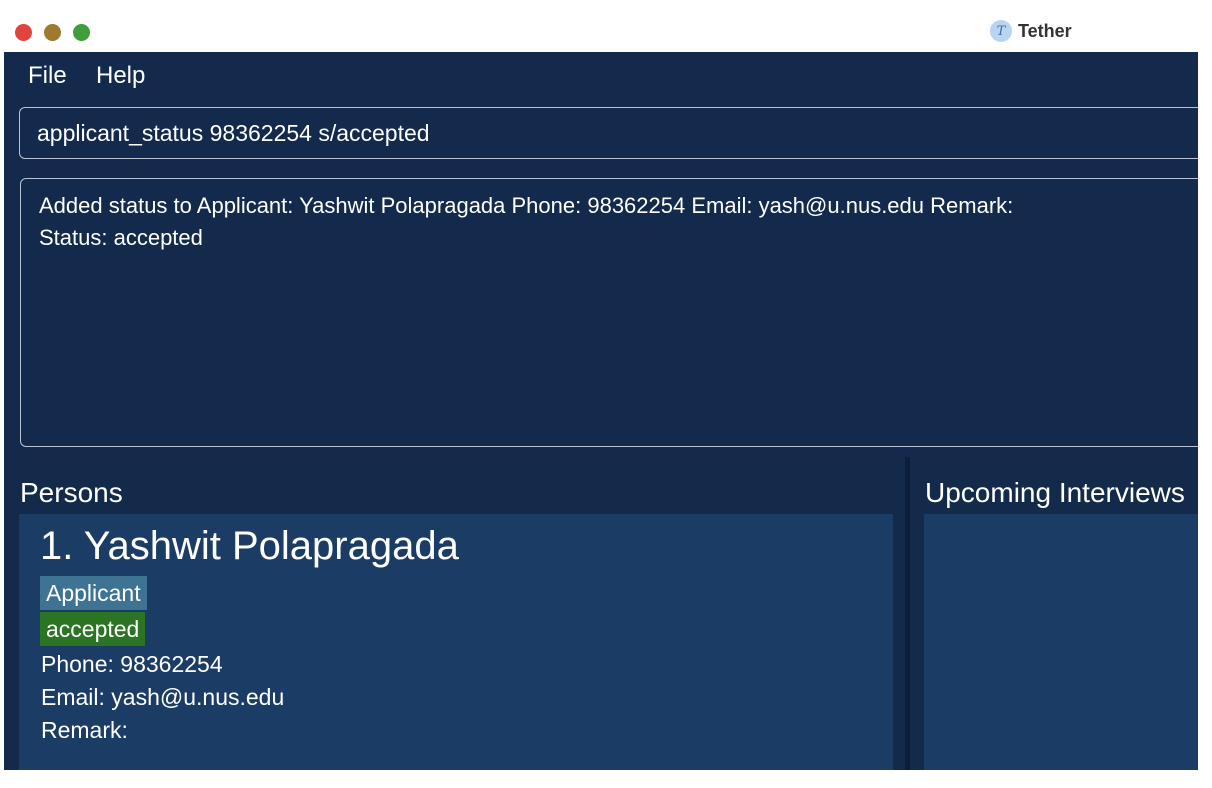 Image resolution: width=1212 pixels, height=788 pixels. What do you see at coordinates (71, 492) in the screenshot?
I see `persons-heading: Persons` at bounding box center [71, 492].